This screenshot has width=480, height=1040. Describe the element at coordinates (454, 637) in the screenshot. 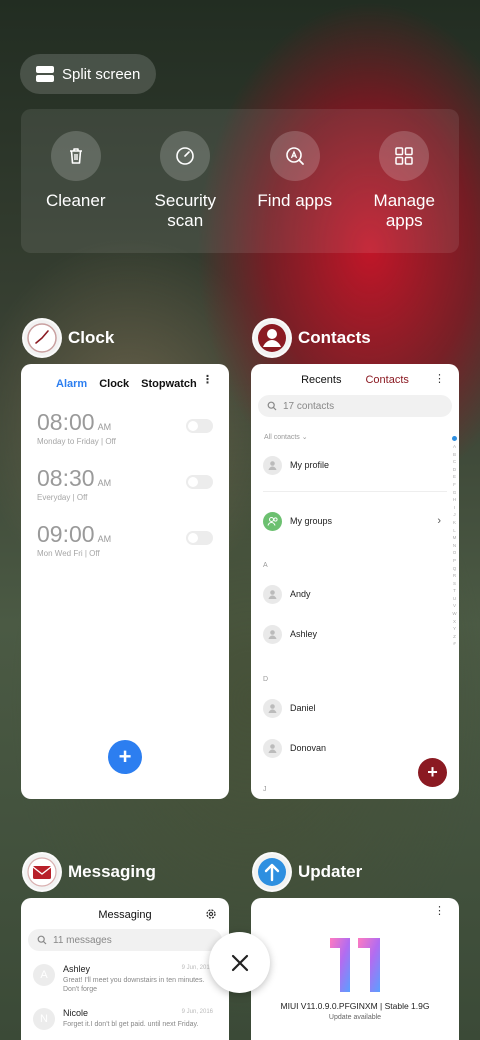

I see `alphabet-index-letter: Z` at that location.